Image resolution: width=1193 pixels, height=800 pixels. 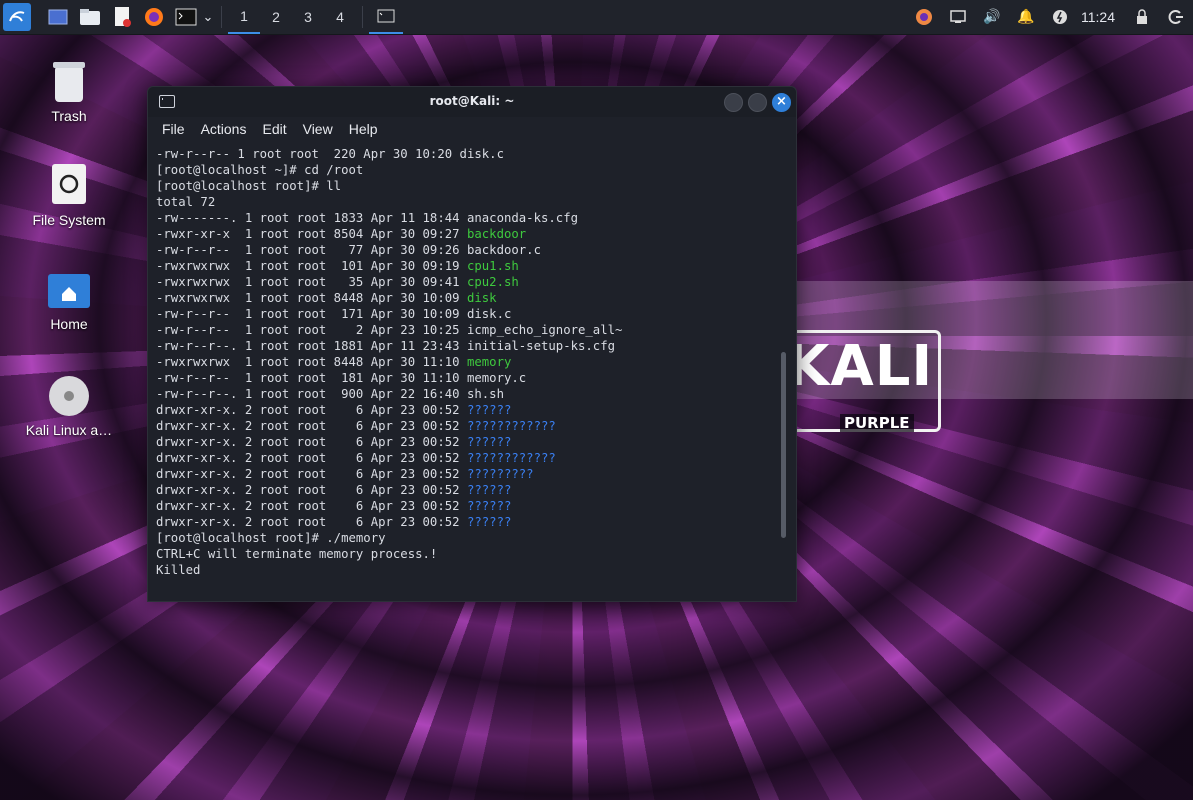 What do you see at coordinates (1142, 17) in the screenshot?
I see `lock-screen-icon` at bounding box center [1142, 17].